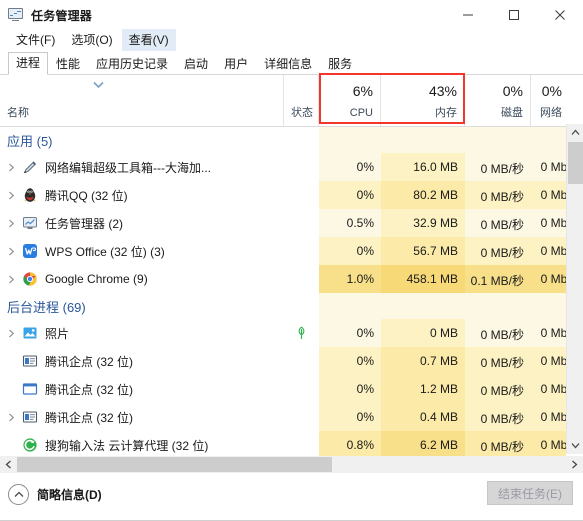 The height and width of the screenshot is (521, 583). What do you see at coordinates (142, 223) in the screenshot?
I see `process-name-cell: 任务管理器 (2)` at bounding box center [142, 223].